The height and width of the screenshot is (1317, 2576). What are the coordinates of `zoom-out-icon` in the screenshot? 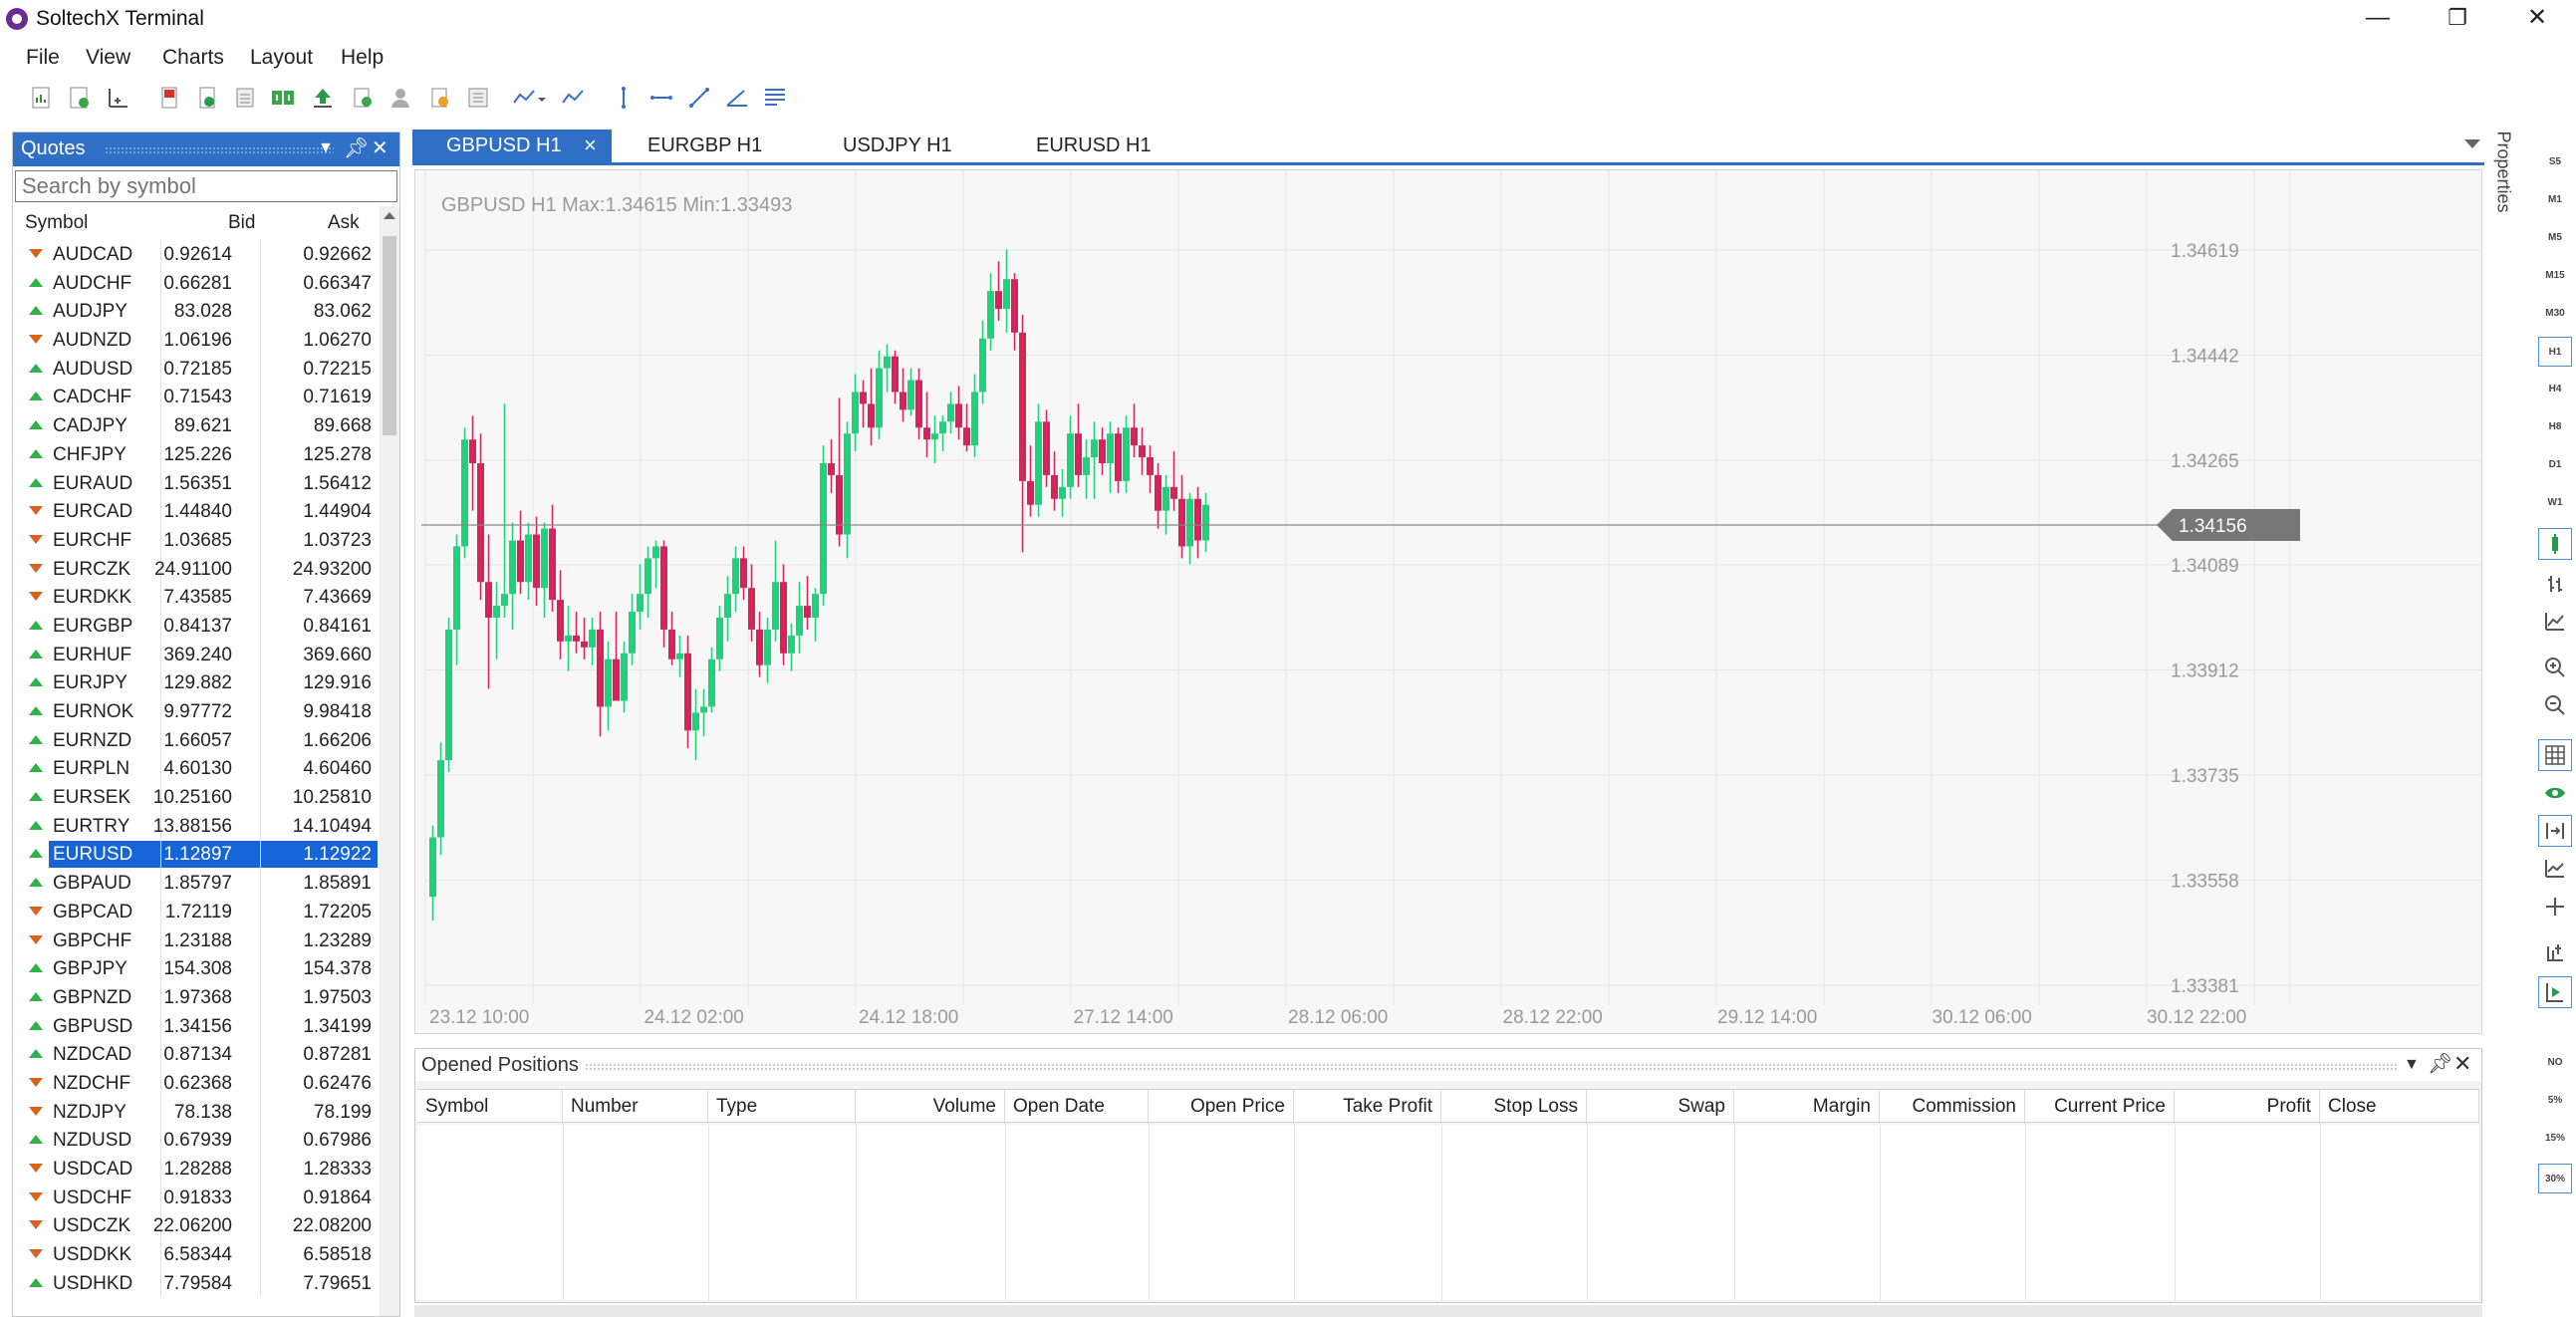 It's located at (2555, 705).